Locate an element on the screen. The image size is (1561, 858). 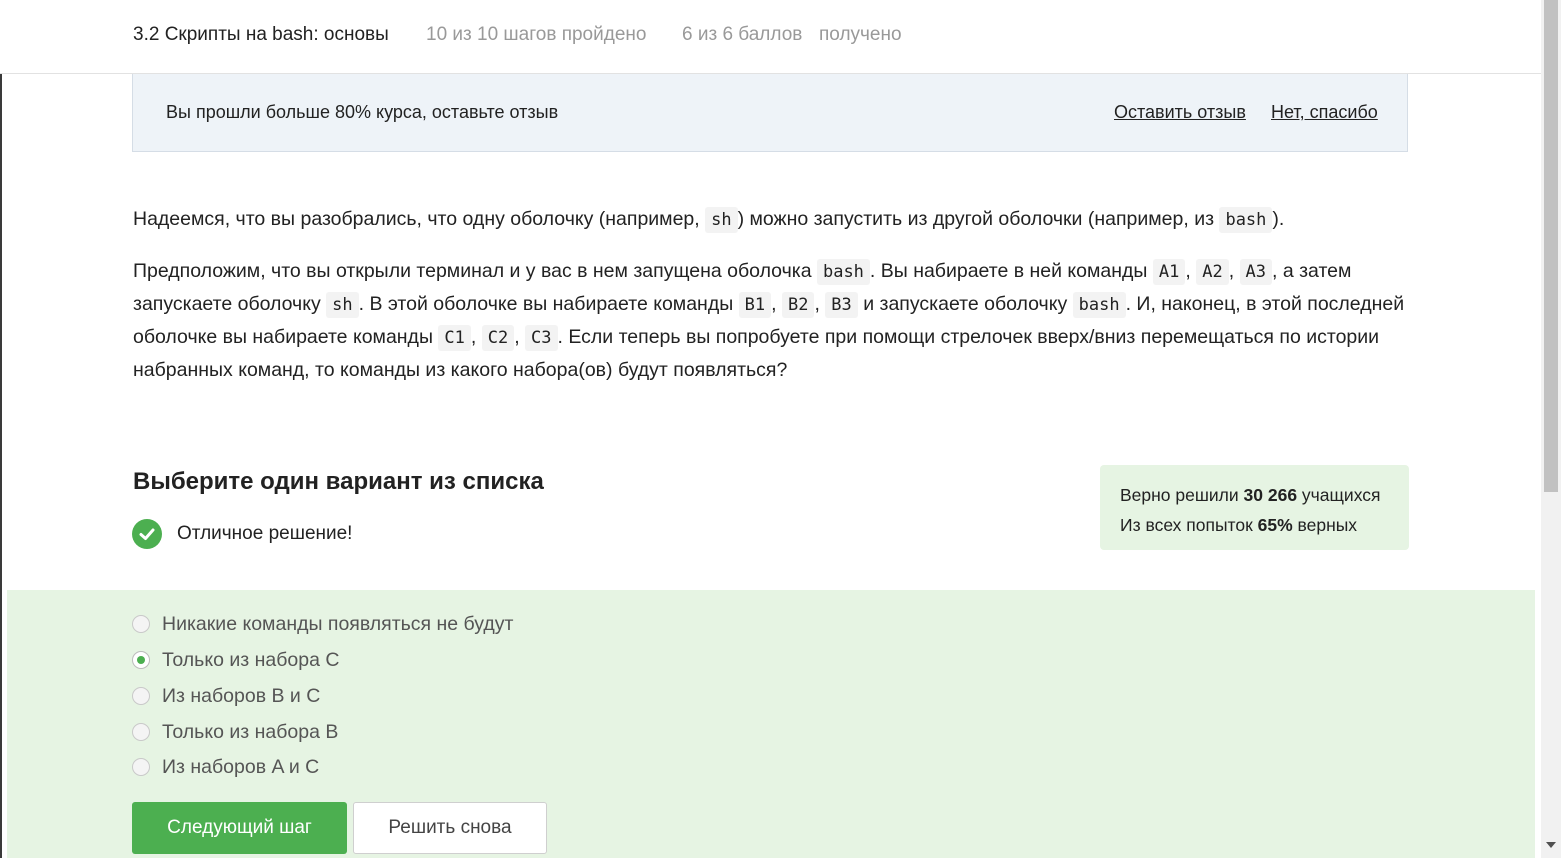
no-thanks-link: Нет, спасибо is located at coordinates (1324, 112).